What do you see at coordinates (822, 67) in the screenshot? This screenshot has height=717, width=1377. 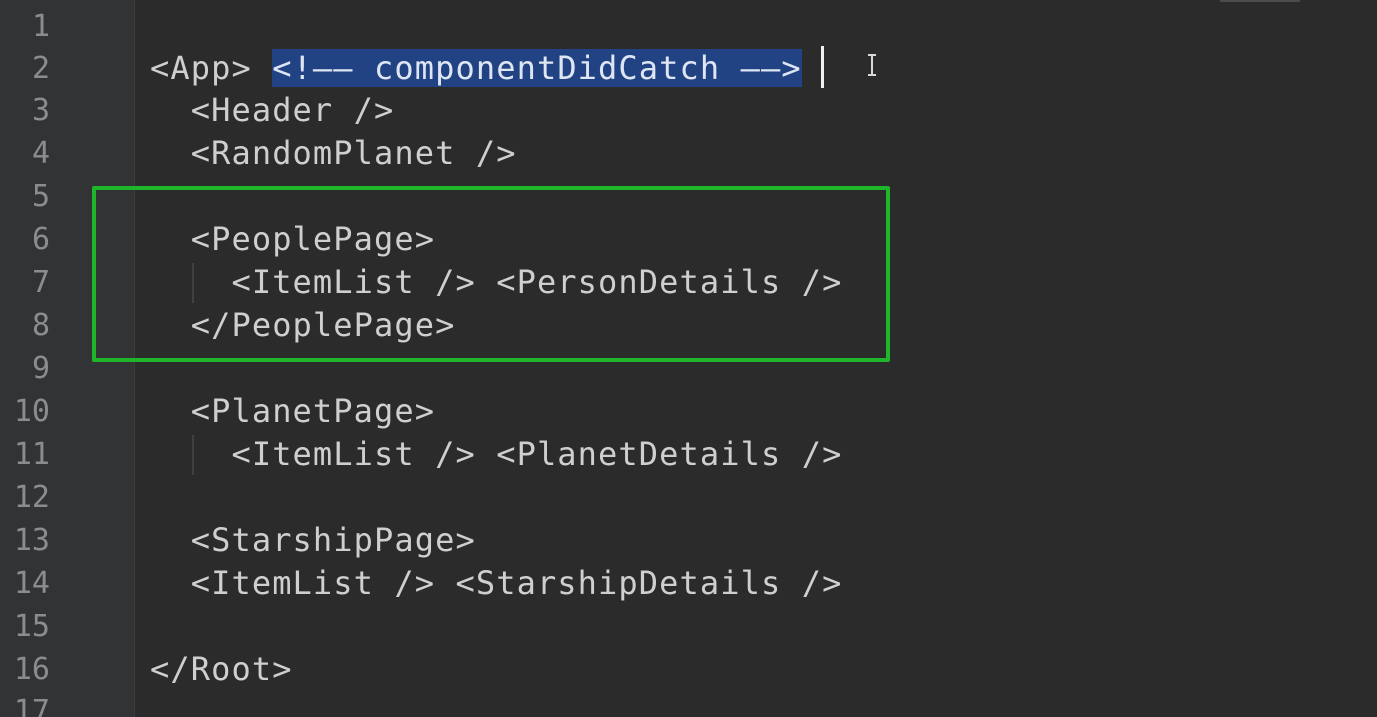 I see `text-caret` at bounding box center [822, 67].